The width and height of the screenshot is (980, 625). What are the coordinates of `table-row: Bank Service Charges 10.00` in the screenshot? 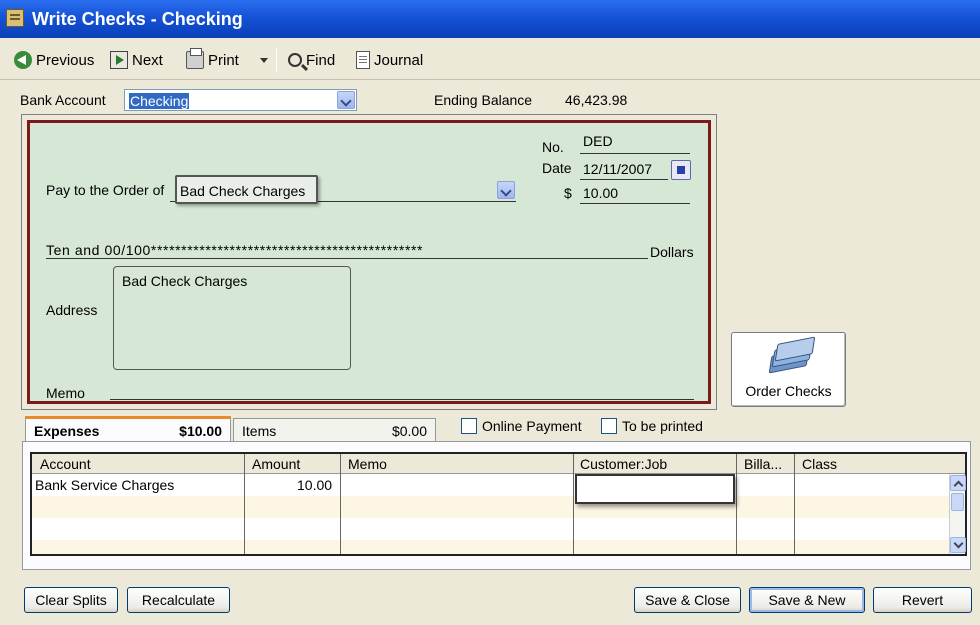 It's located at (490, 485).